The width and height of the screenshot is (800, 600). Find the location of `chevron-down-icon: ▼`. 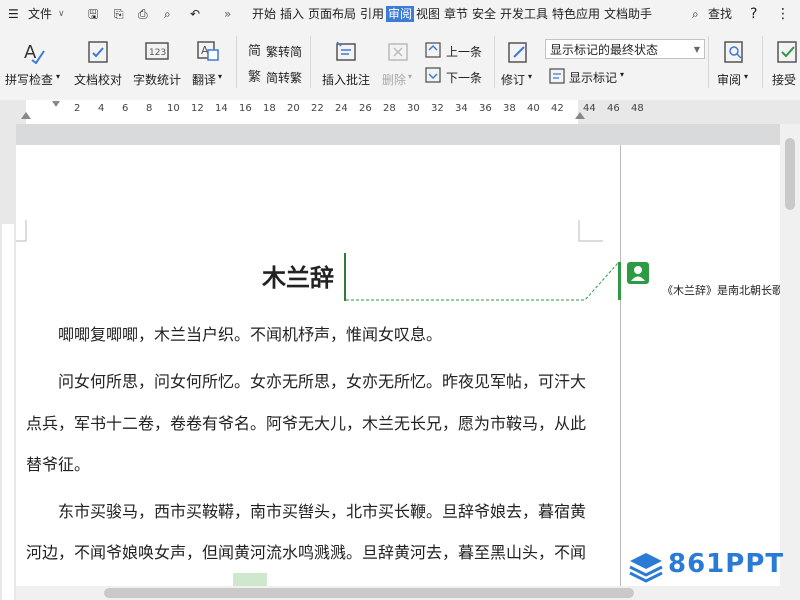

chevron-down-icon: ▼ is located at coordinates (696, 49).